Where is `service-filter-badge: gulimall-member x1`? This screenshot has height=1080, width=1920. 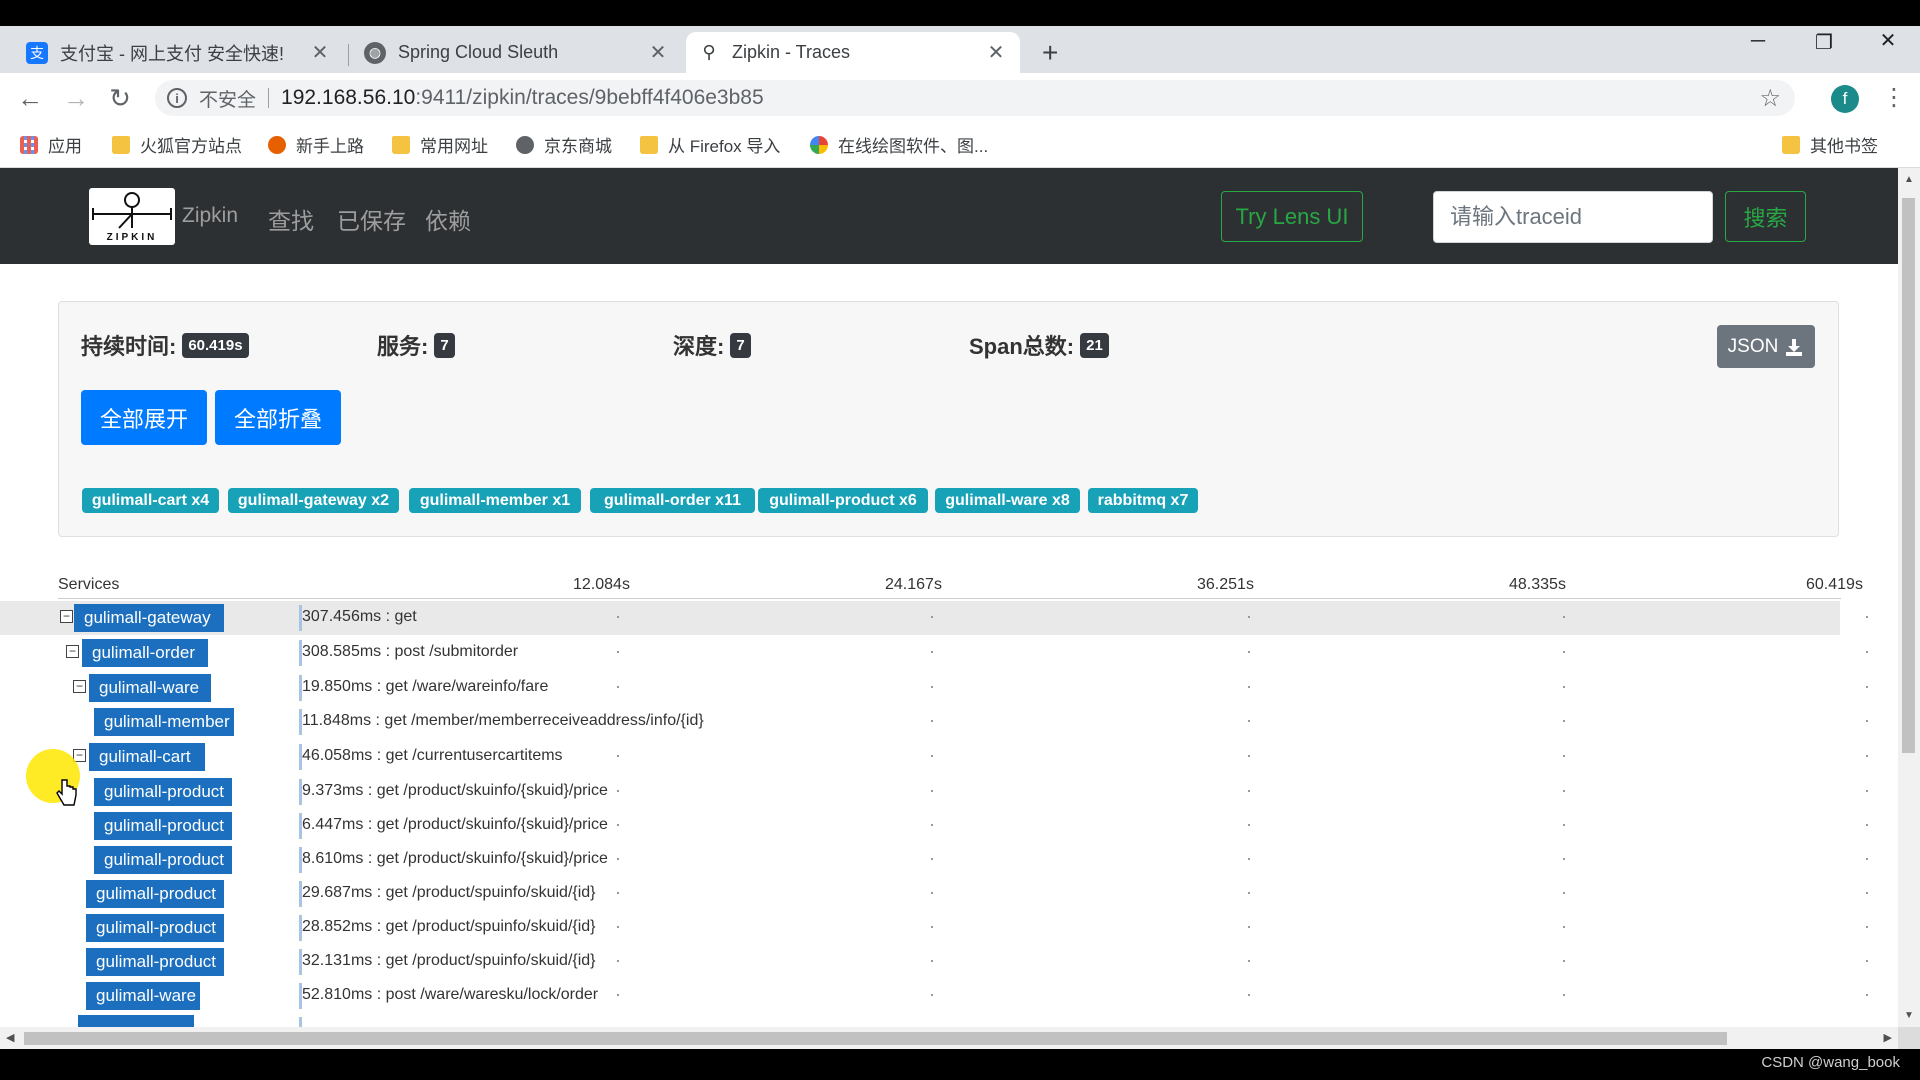 service-filter-badge: gulimall-member x1 is located at coordinates (495, 500).